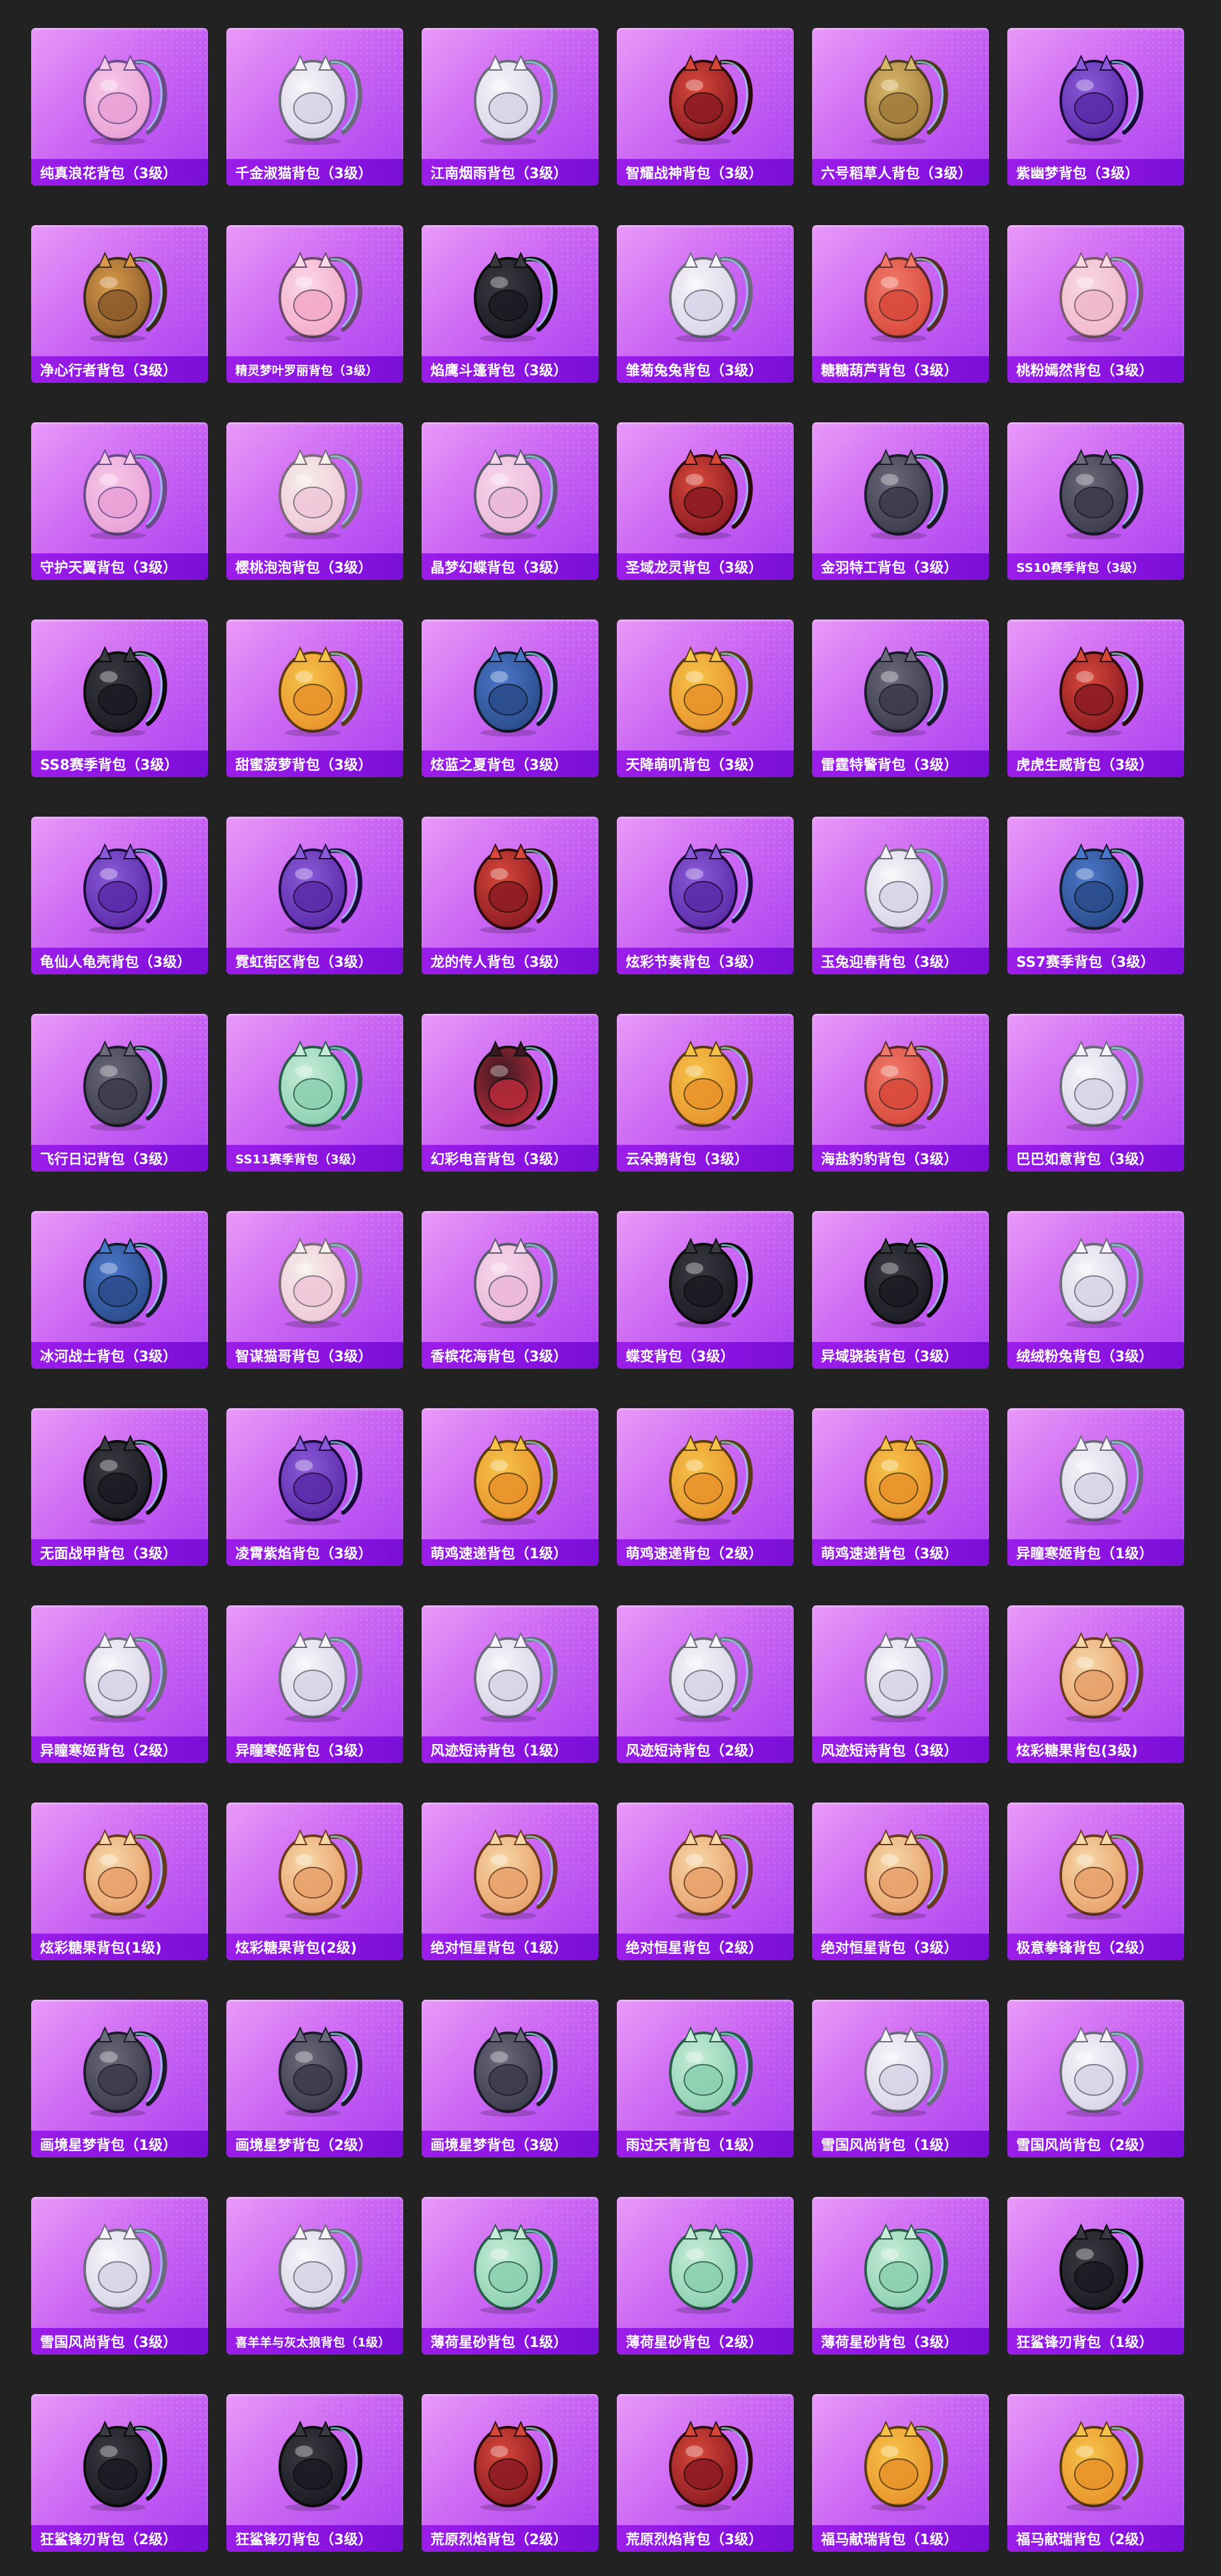 This screenshot has height=2576, width=1221. I want to click on backpack-card: 桃粉嫣然背包（3级）, so click(1095, 304).